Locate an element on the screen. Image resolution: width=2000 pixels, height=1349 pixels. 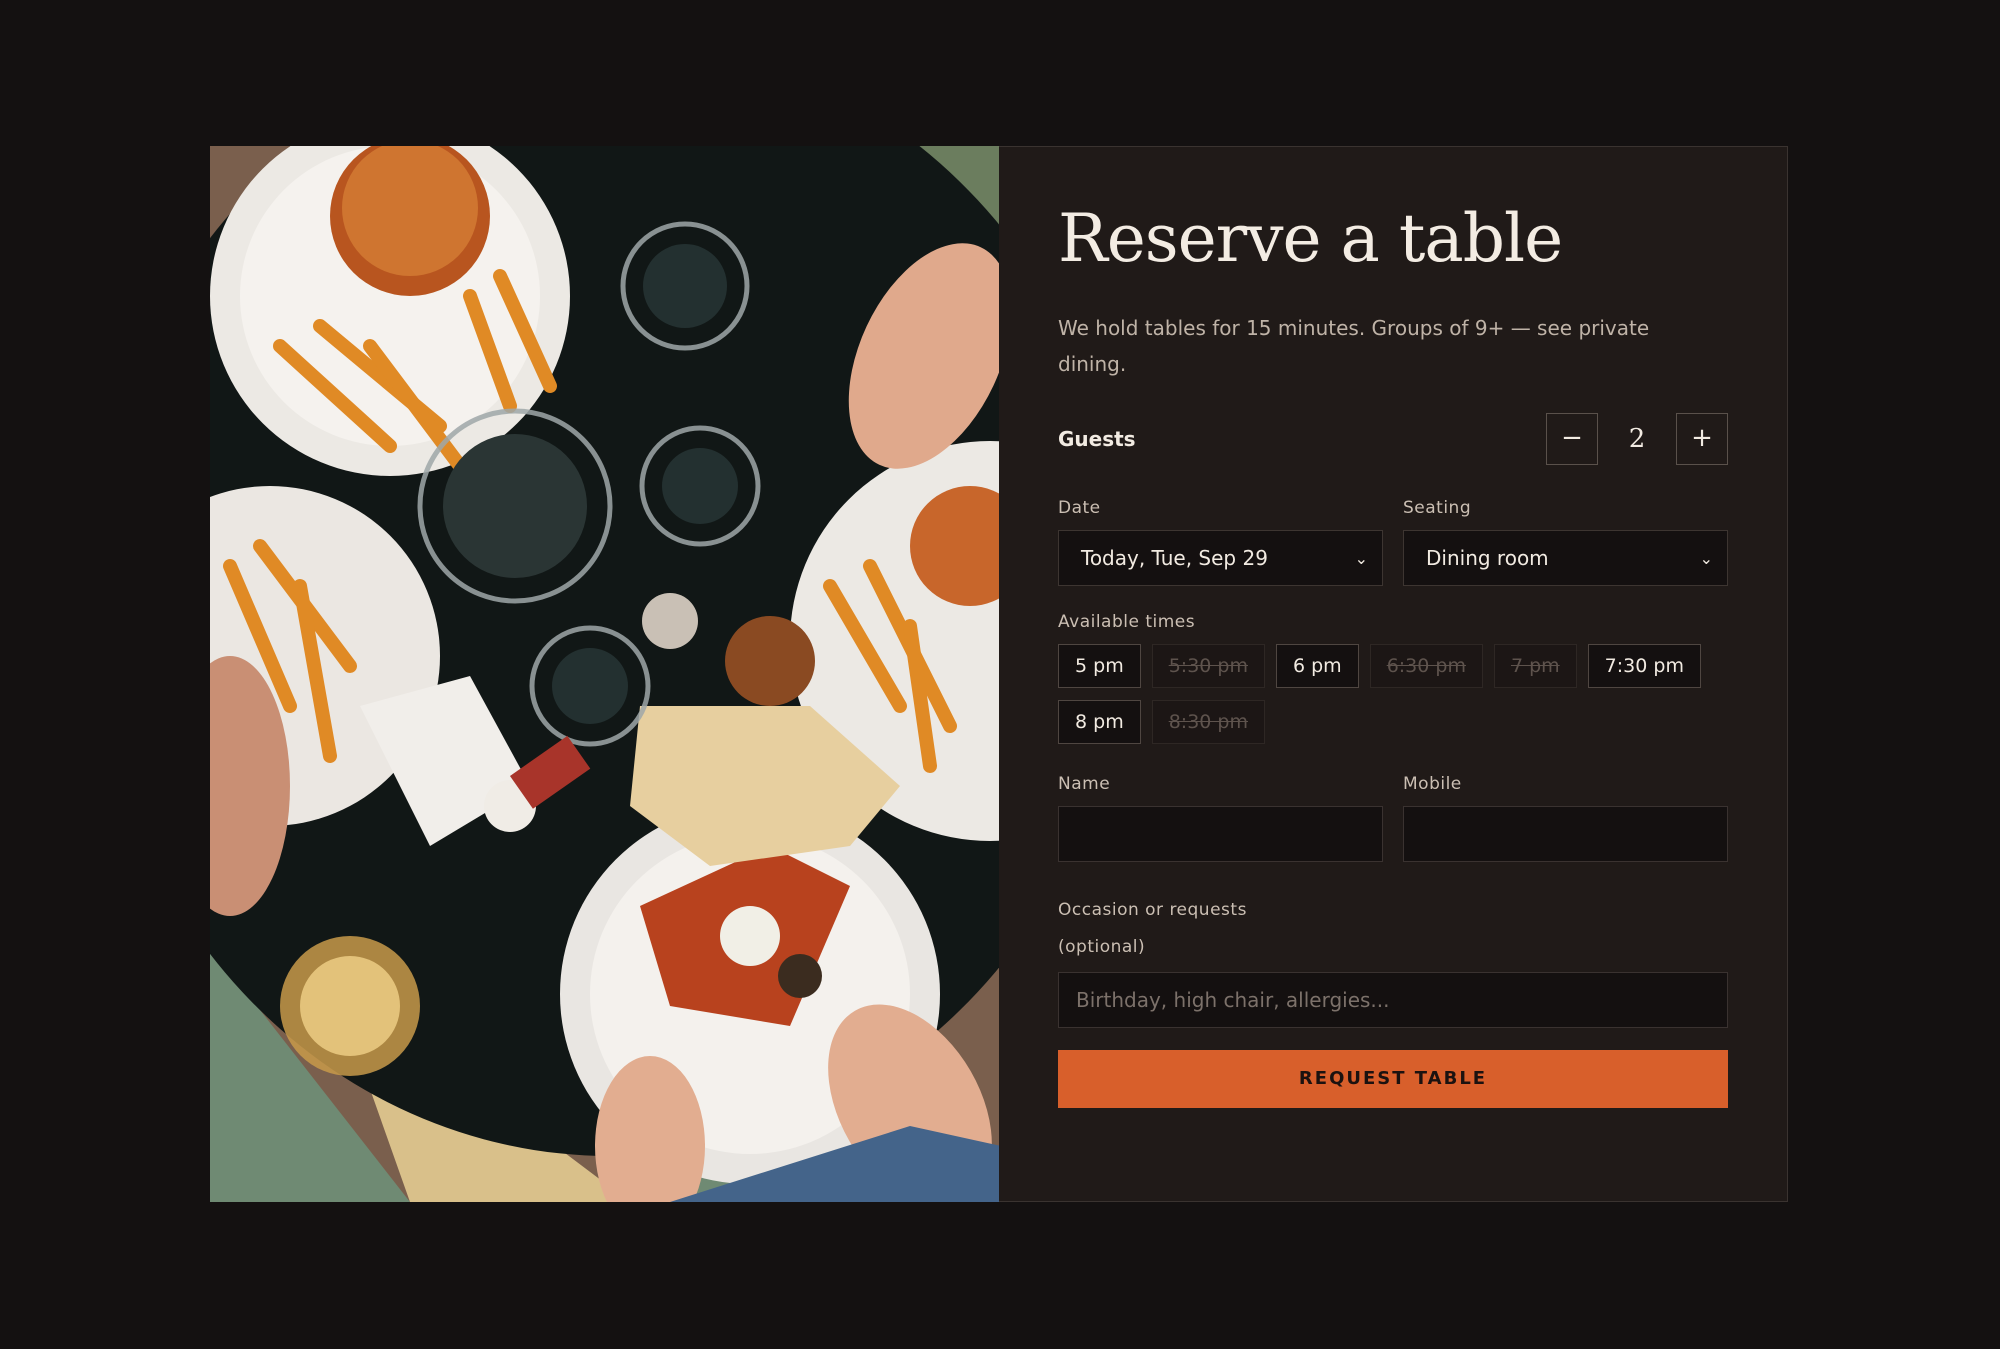
decrement-guests-button: − is located at coordinates (1572, 439).